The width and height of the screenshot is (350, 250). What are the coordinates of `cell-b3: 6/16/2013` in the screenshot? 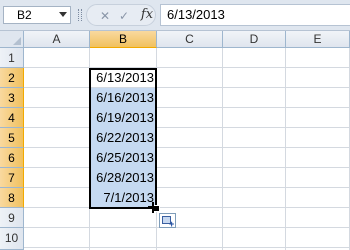 It's located at (123, 98).